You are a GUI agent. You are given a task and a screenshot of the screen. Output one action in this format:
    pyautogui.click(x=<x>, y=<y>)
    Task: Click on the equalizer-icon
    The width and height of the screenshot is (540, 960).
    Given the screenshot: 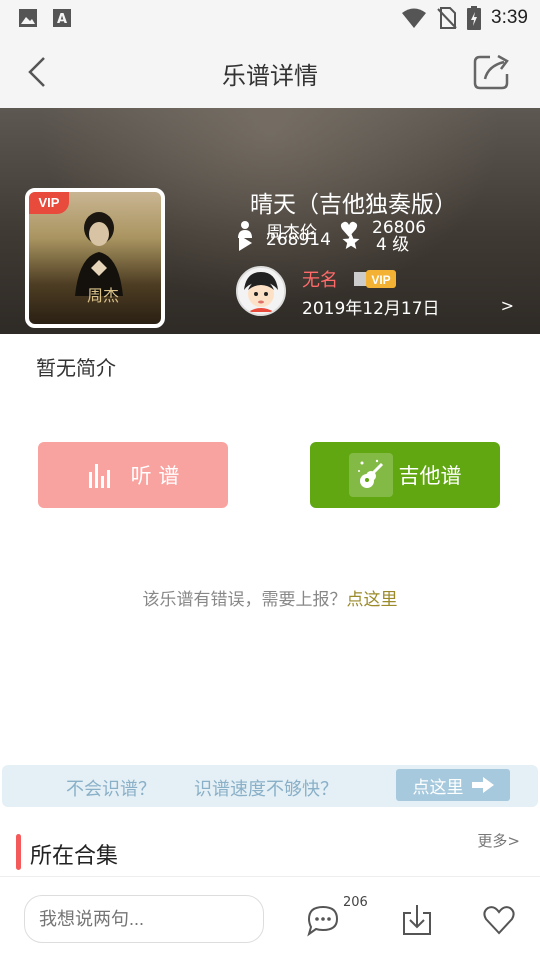 What is the action you would take?
    pyautogui.click(x=99, y=476)
    